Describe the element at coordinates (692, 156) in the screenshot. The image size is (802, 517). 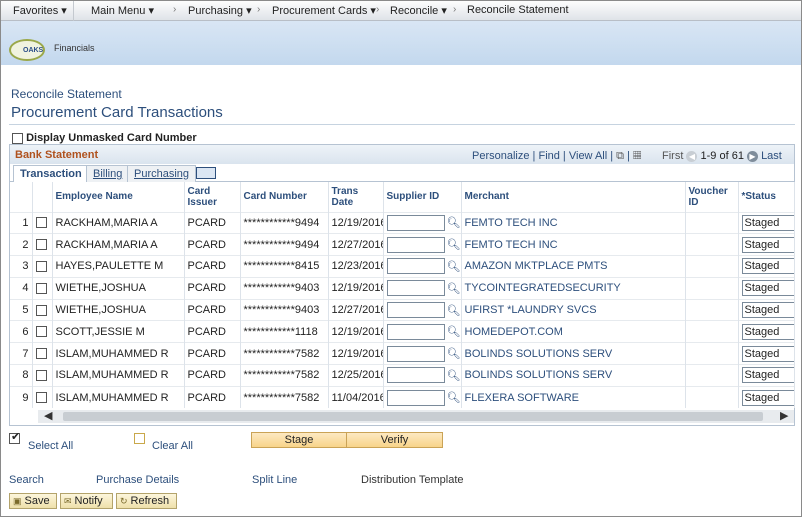
I see `prev-page-icon: ◀` at that location.